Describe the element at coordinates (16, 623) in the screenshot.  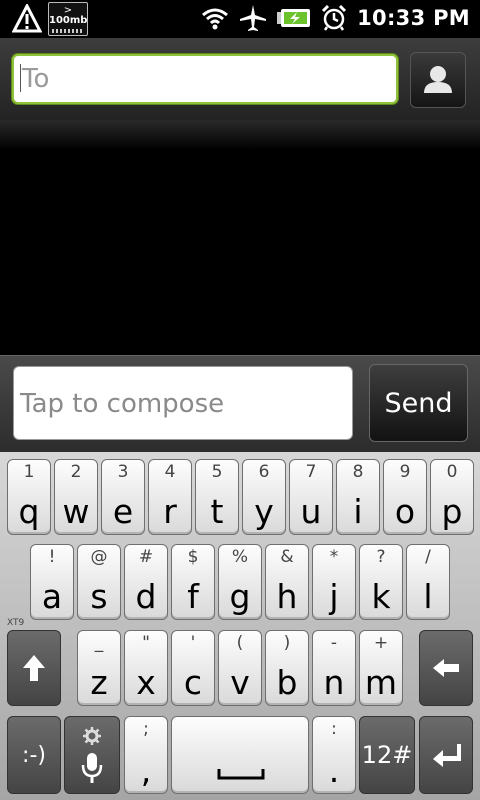
I see `xt9-label: XT9` at that location.